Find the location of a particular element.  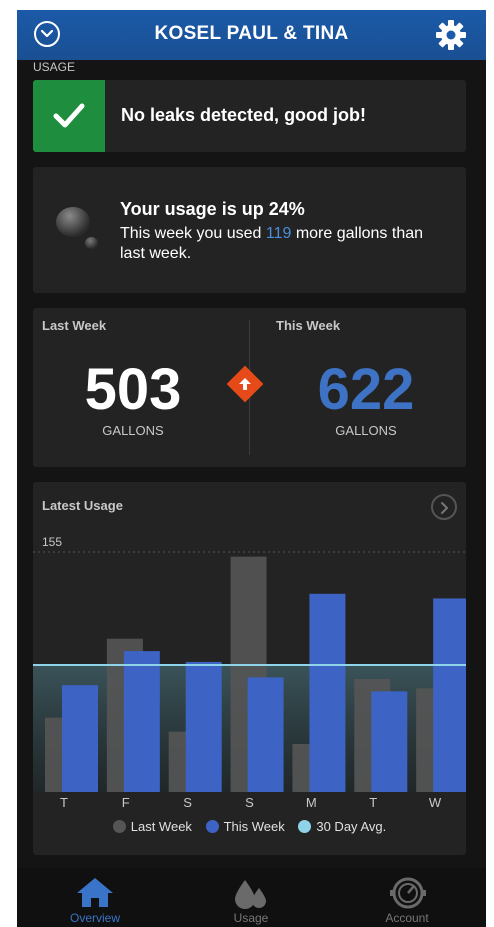

tab-account: Account is located at coordinates (407, 897).